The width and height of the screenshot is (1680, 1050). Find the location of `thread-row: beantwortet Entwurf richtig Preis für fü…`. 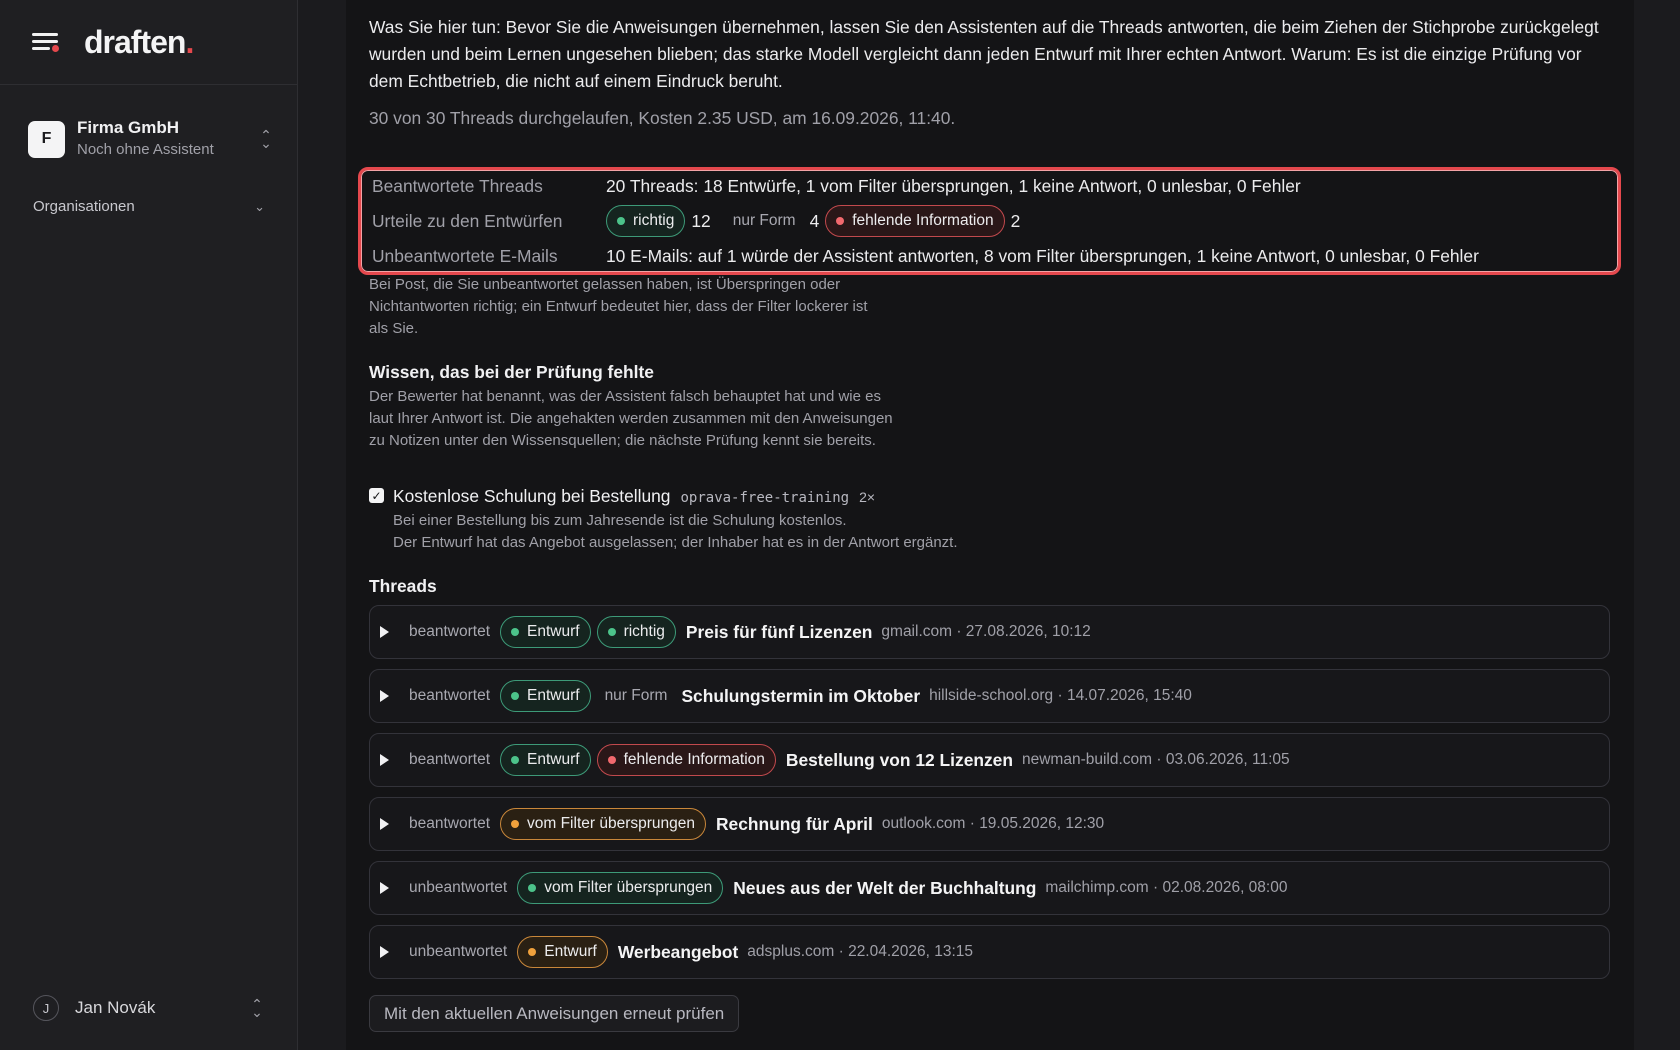

thread-row: beantwortet Entwurf richtig Preis für fü… is located at coordinates (989, 632).